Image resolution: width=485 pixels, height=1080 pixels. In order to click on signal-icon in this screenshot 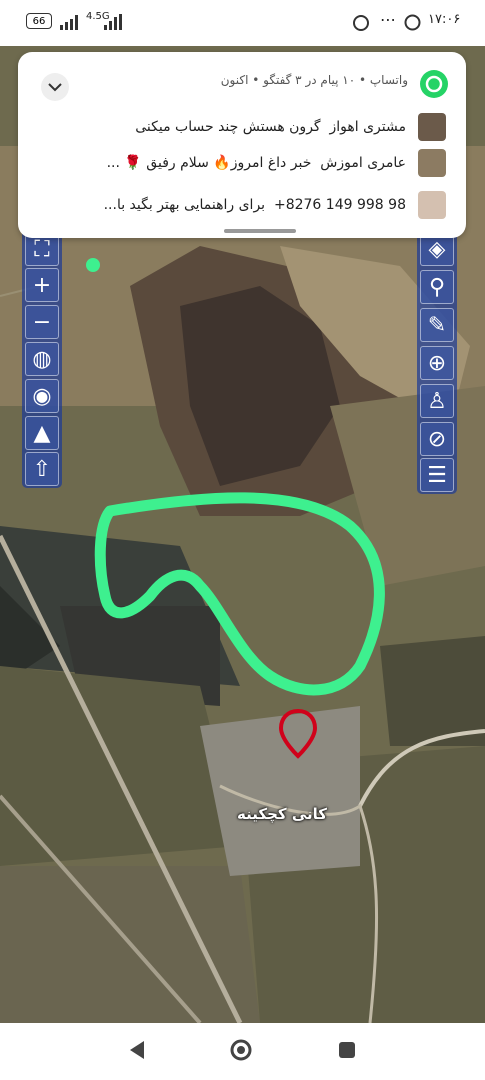, I will do `click(69, 22)`.